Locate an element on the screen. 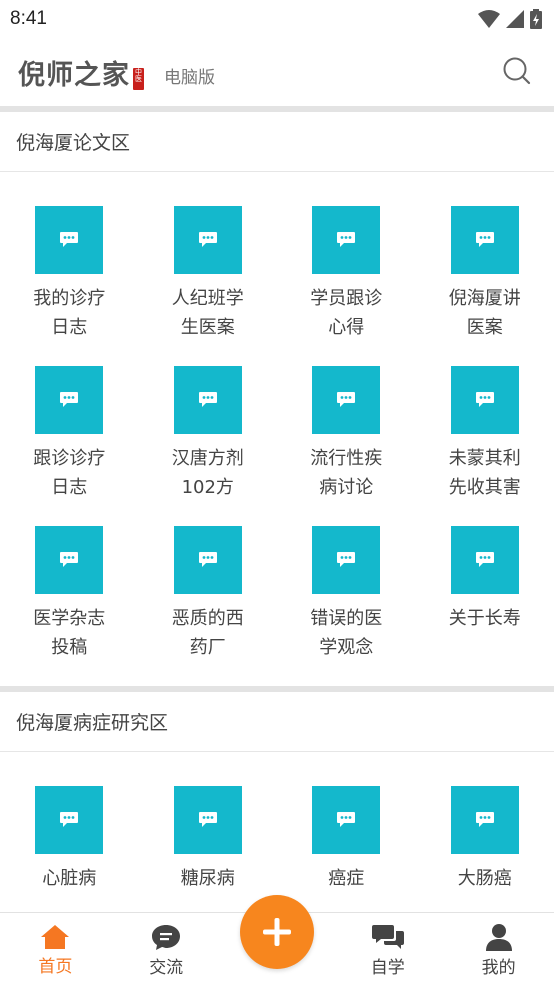  status-time: 8:41 is located at coordinates (28, 18).